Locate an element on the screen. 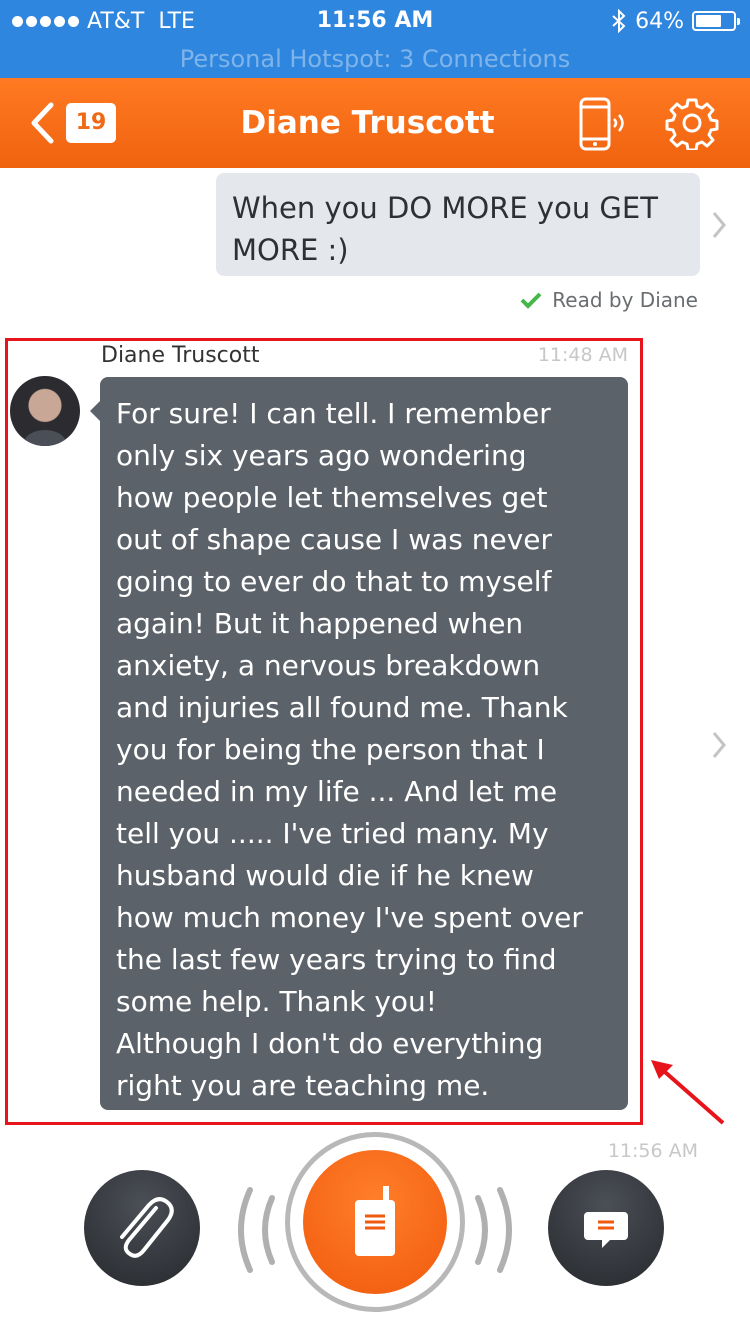  checkmark-icon is located at coordinates (531, 300).